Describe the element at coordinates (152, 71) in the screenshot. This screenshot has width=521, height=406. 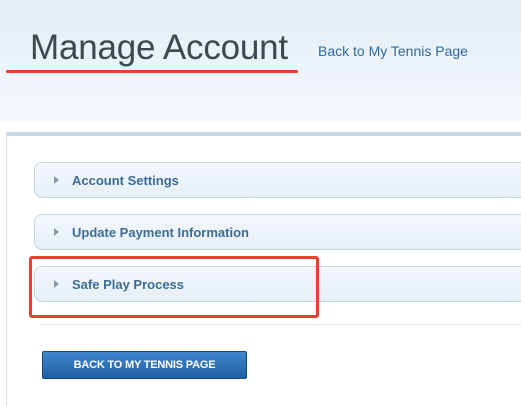
I see `title-annotation-underline` at that location.